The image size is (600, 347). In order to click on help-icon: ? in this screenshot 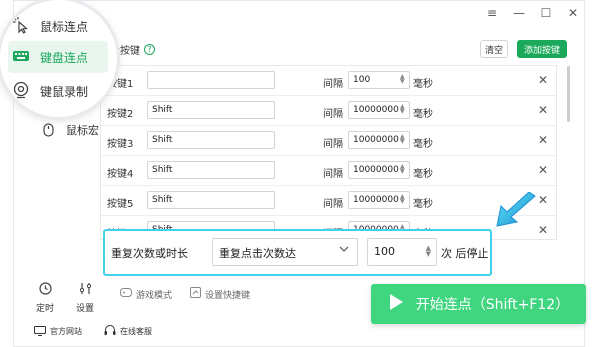, I will do `click(149, 49)`.